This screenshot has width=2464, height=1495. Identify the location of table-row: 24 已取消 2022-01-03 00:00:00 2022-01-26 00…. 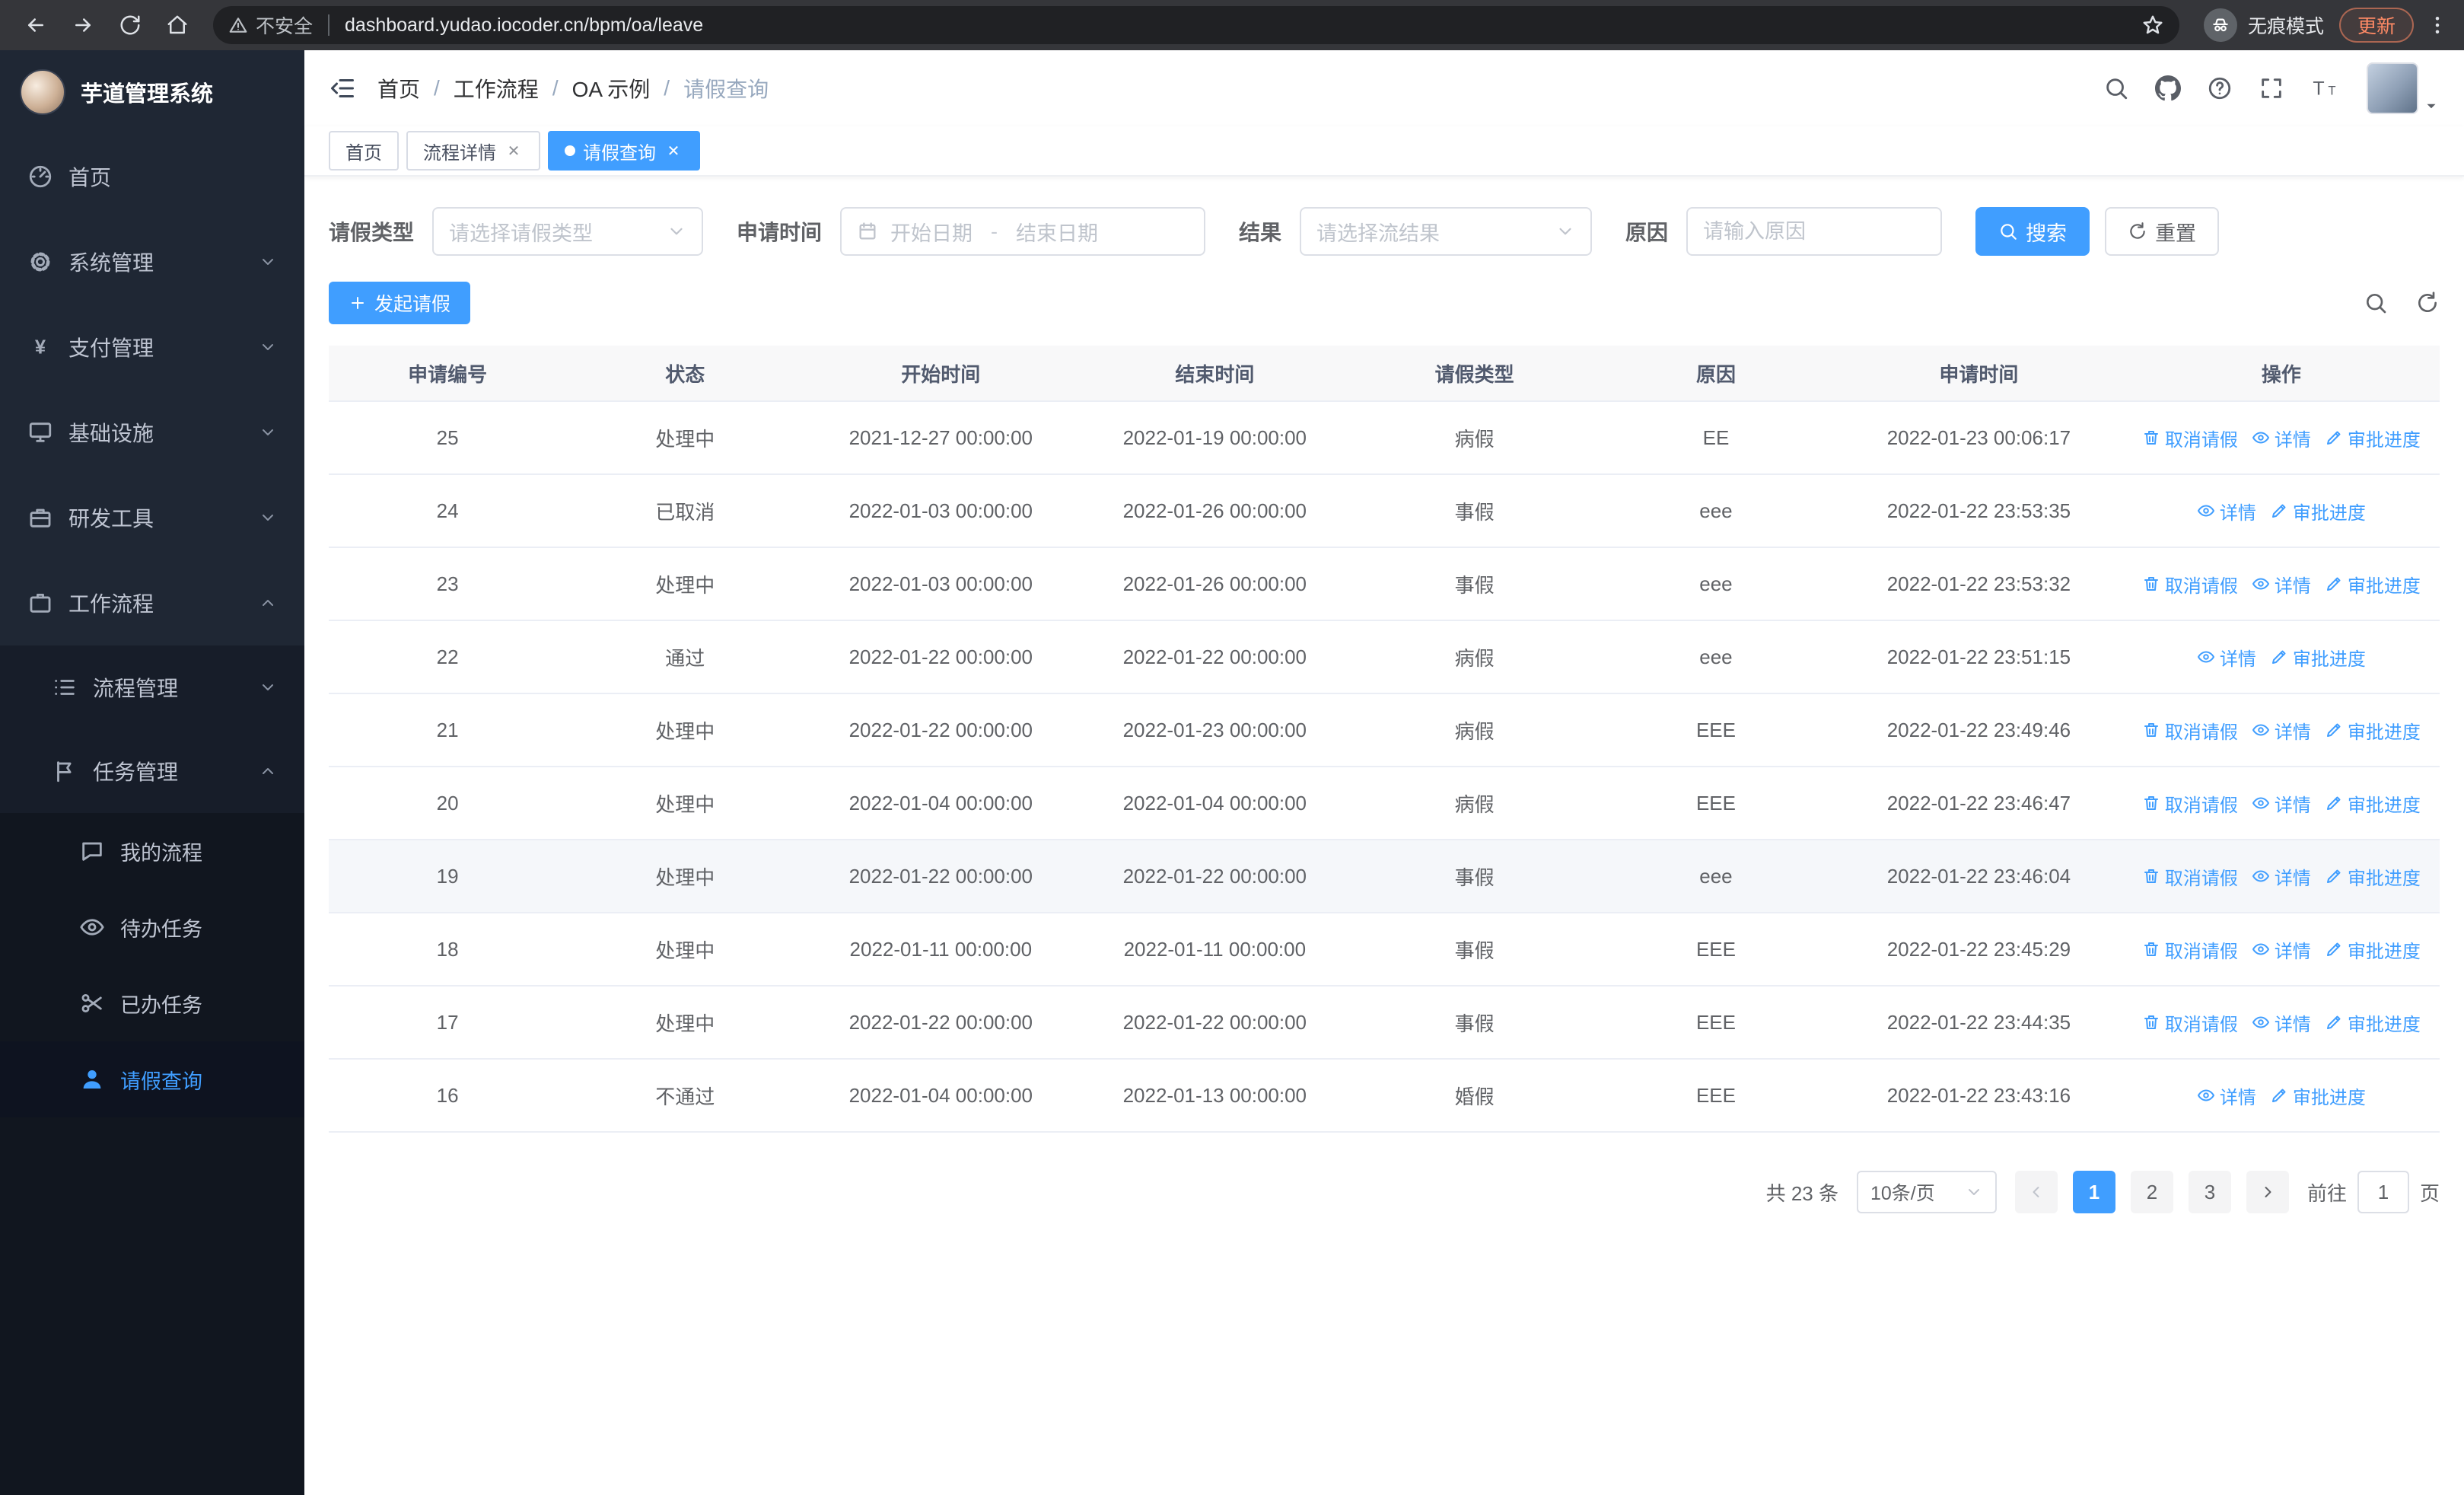
(1384, 512).